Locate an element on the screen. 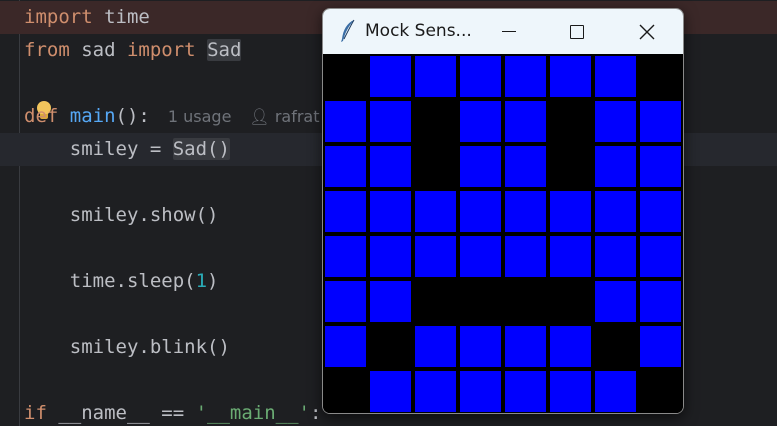 The image size is (777, 426). maximize-icon is located at coordinates (577, 31).